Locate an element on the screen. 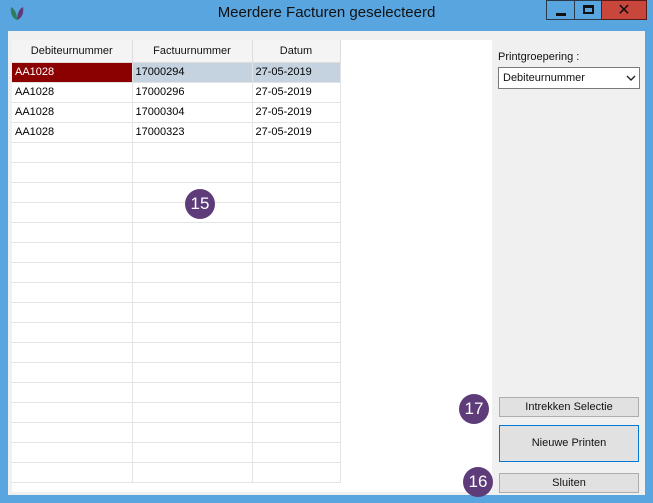  table-row: AA1028 17000304 27-05-2019 is located at coordinates (176, 112).